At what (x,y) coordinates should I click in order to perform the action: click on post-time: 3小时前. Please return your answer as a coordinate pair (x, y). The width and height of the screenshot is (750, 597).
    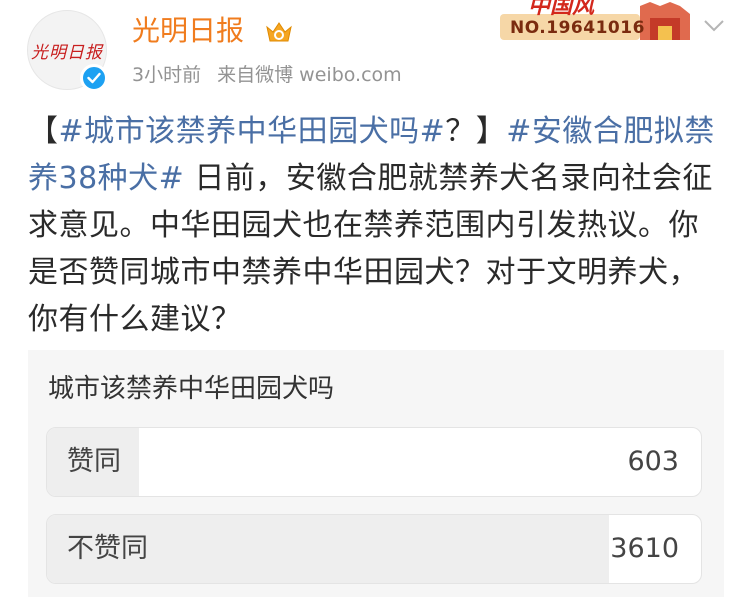
    Looking at the image, I should click on (167, 75).